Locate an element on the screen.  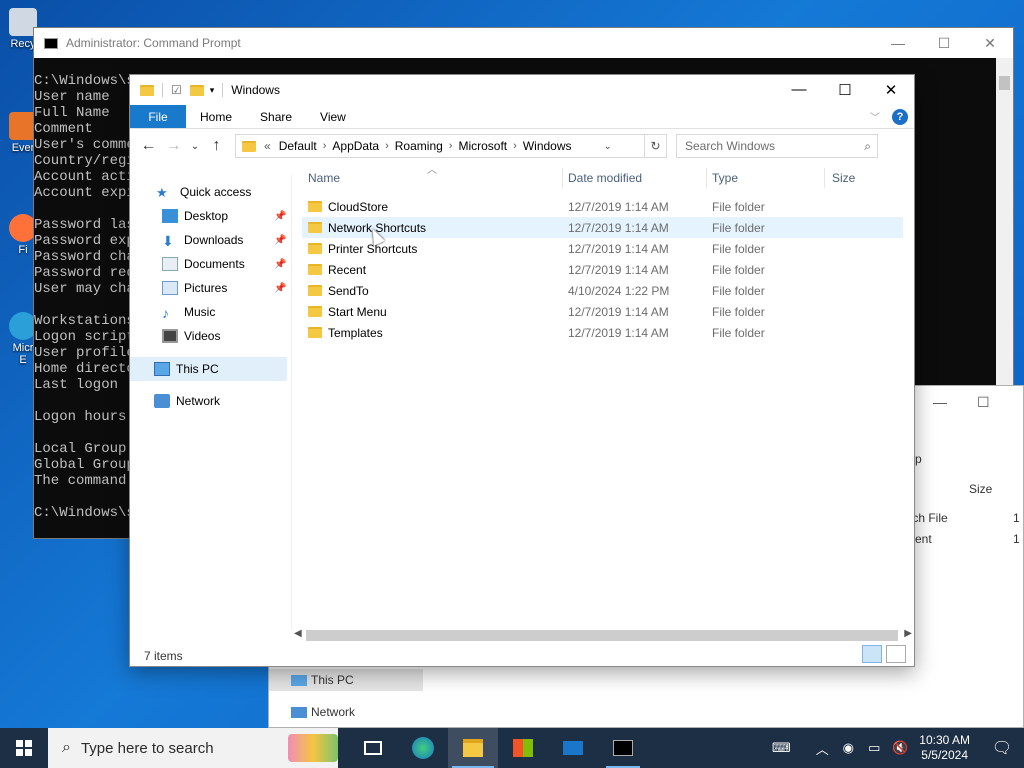
list-item: Recent 12/7/2019 1:14 AM File folder is located at coordinates (602, 269).